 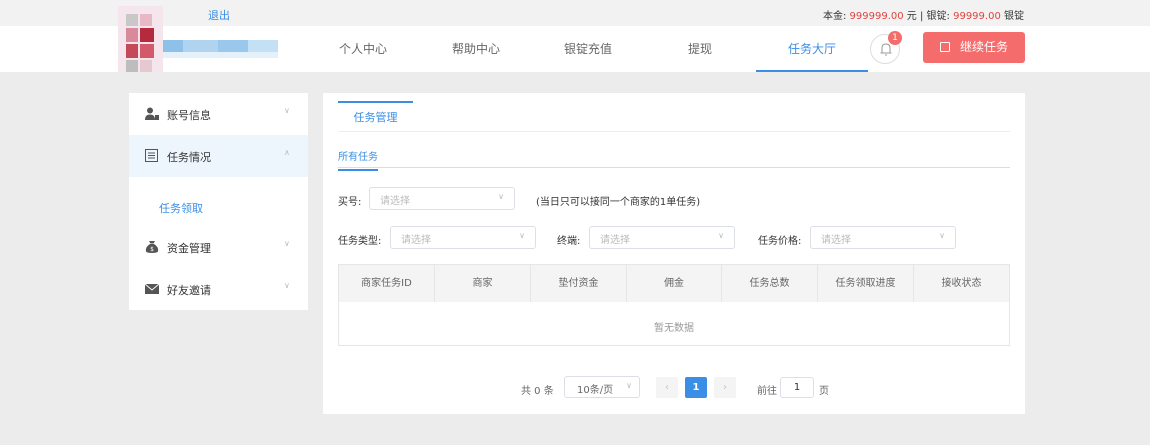 I want to click on chevron-up-icon: ∧, so click(x=287, y=152).